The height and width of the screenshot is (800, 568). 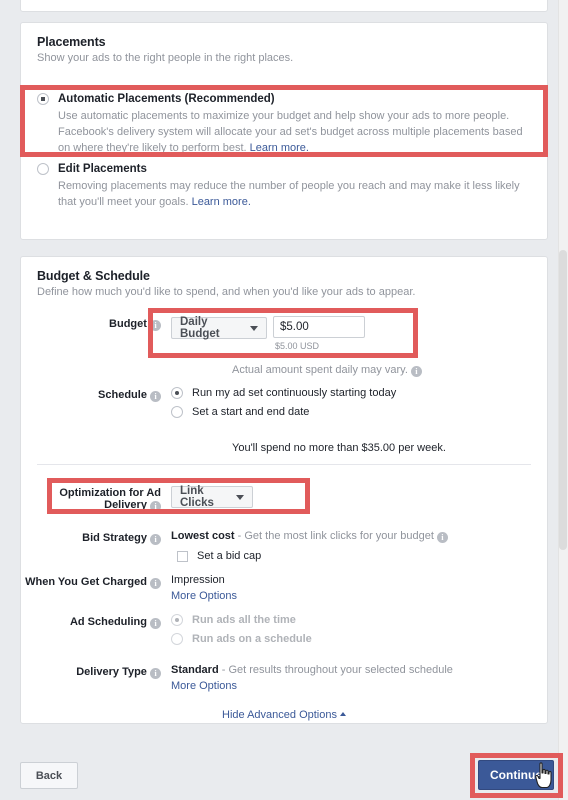 What do you see at coordinates (342, 714) in the screenshot?
I see `chevron-up-icon` at bounding box center [342, 714].